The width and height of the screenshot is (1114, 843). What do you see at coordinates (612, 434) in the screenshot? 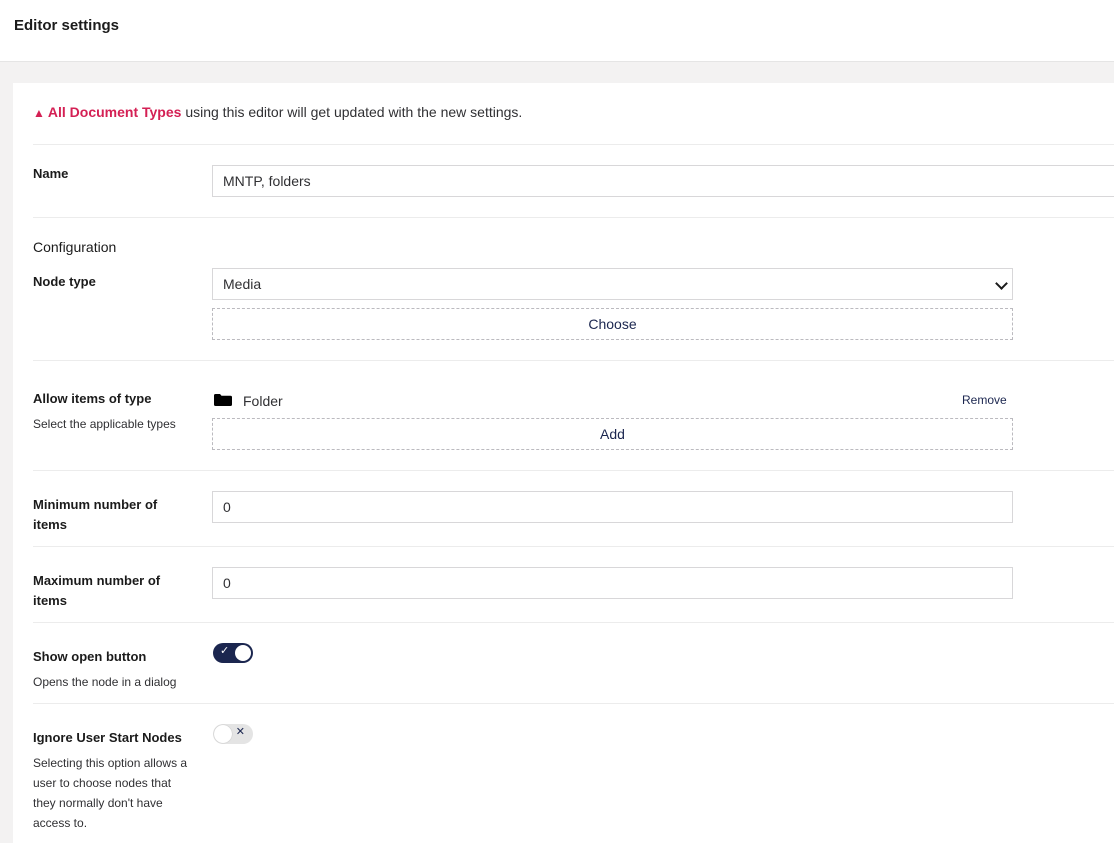
I see `add-type-button: Add` at bounding box center [612, 434].